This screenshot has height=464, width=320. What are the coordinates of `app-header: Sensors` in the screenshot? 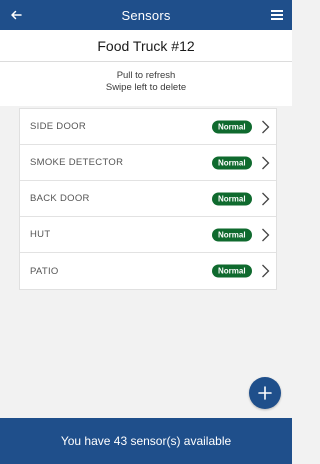 It's located at (146, 15).